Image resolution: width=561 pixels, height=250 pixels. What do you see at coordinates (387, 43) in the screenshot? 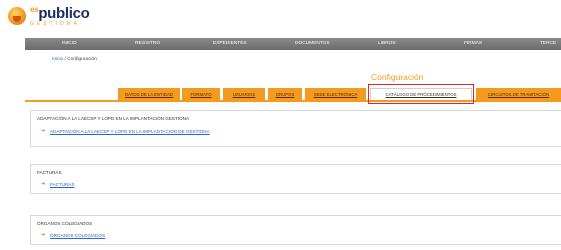
I see `nav-item-libros: LIBROS` at bounding box center [387, 43].